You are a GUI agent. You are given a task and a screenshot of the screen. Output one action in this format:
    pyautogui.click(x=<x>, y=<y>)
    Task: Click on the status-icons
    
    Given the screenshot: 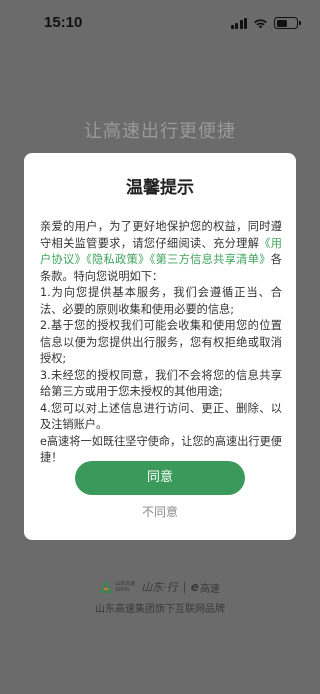 What is the action you would take?
    pyautogui.click(x=265, y=23)
    